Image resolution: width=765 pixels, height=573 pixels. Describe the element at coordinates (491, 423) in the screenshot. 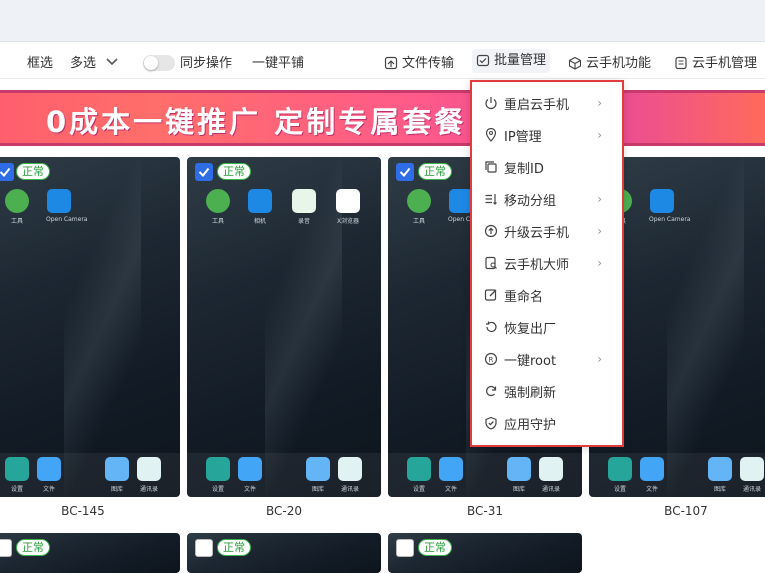

I see `shield-icon` at that location.